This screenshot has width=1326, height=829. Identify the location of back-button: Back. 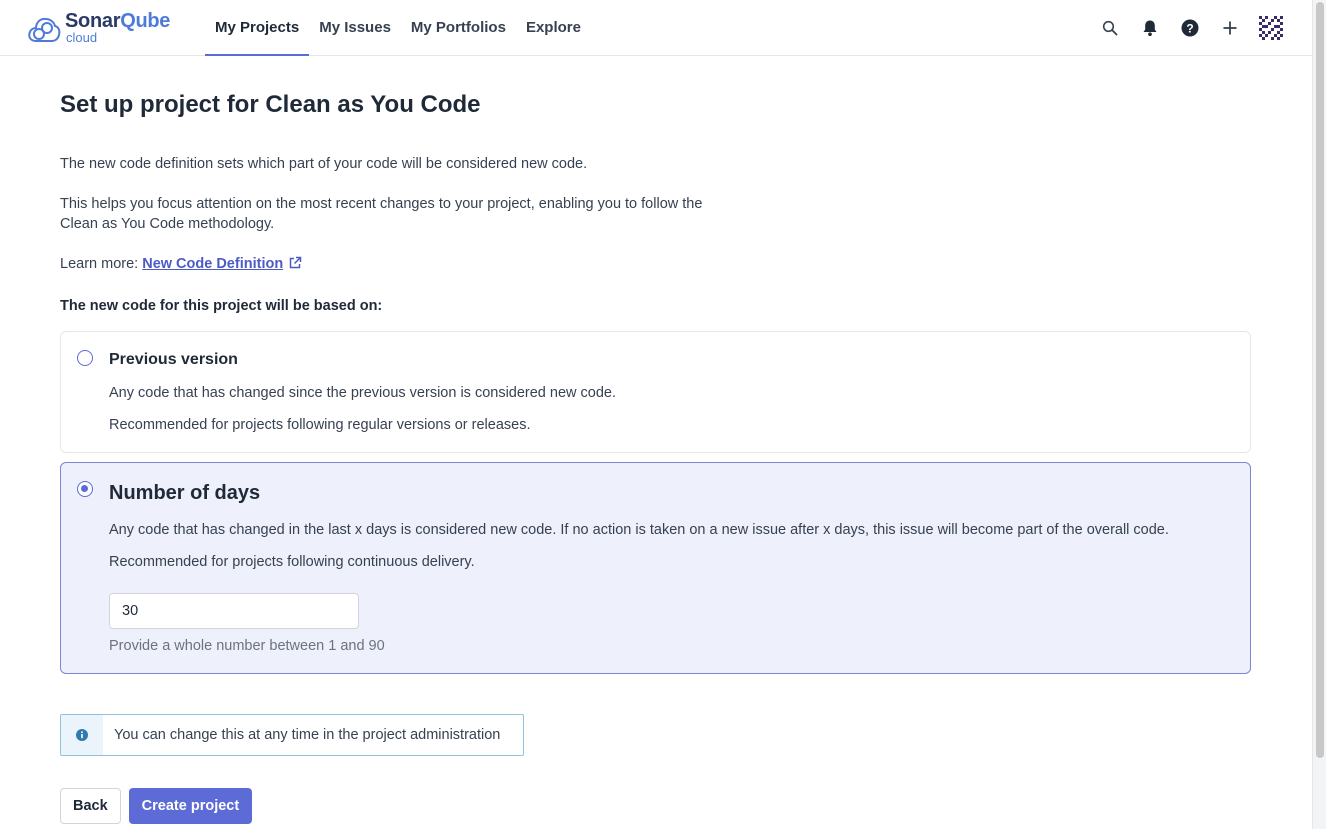
(90, 806).